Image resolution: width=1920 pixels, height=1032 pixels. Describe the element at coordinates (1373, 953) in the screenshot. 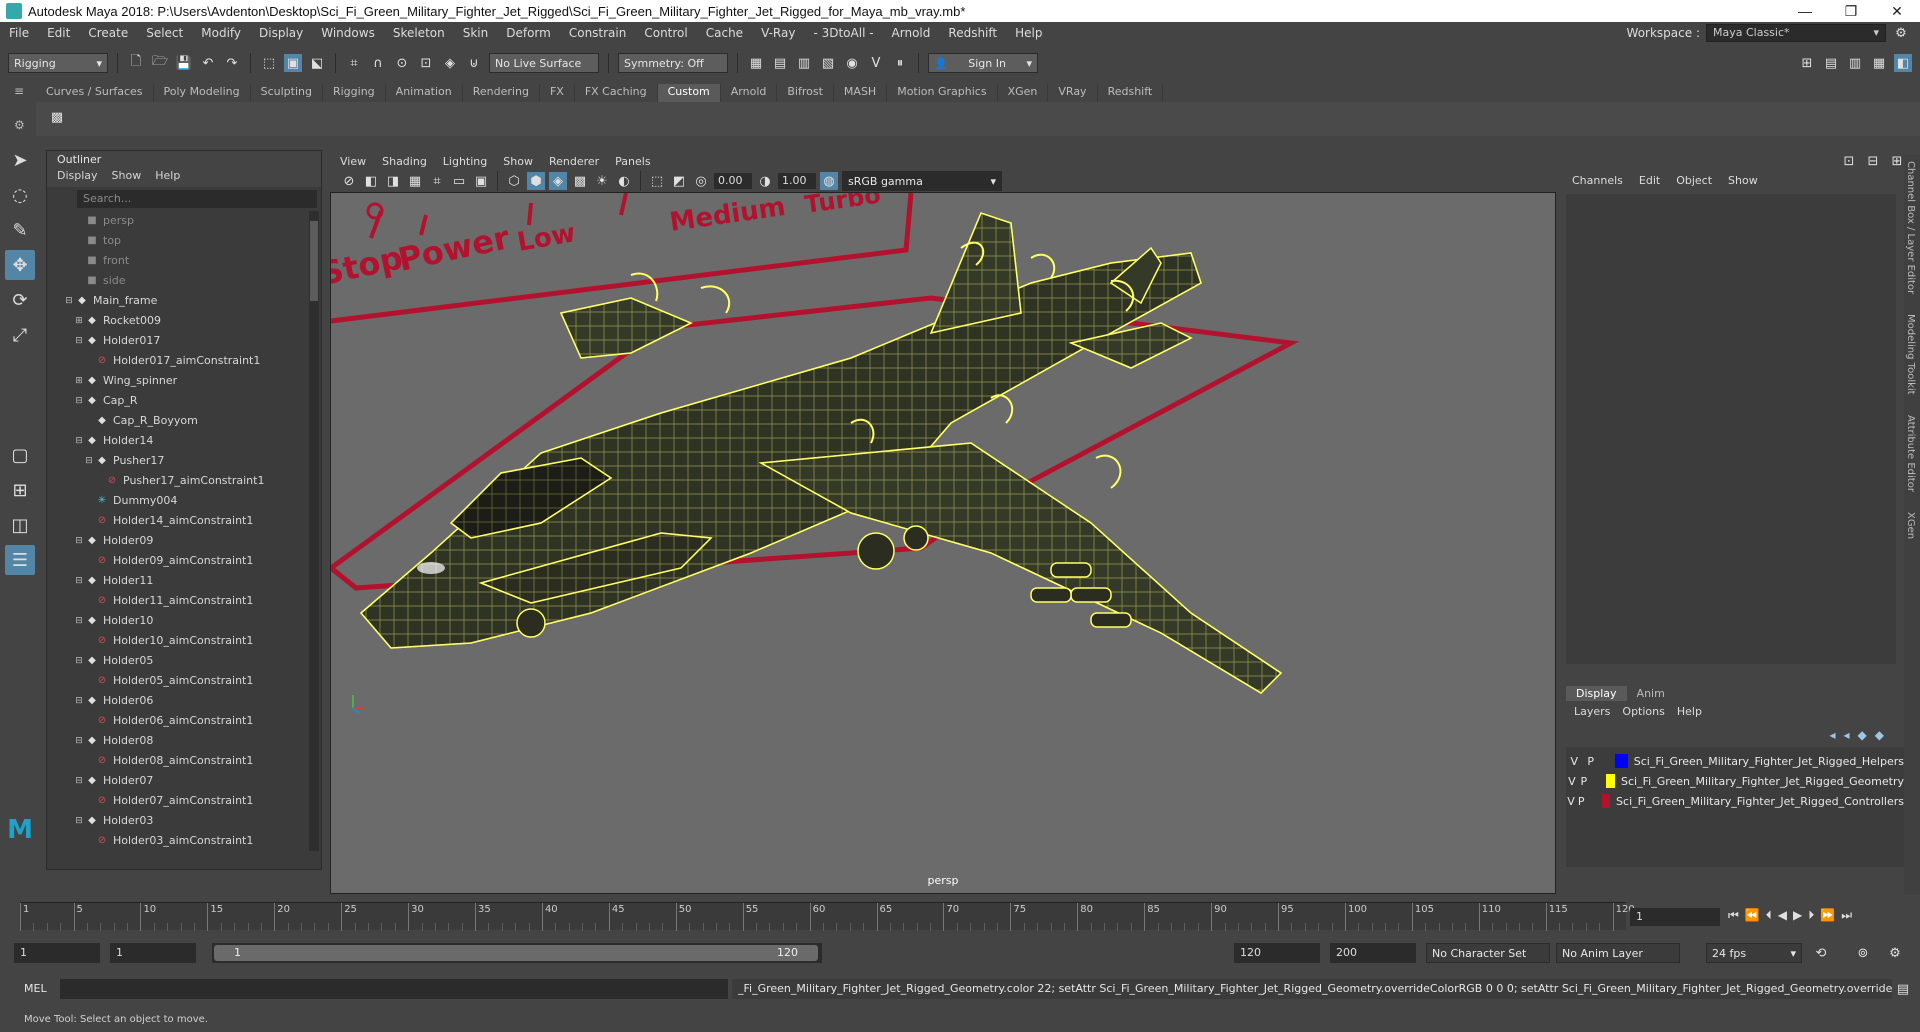

I see `anim-end-field: 200` at that location.